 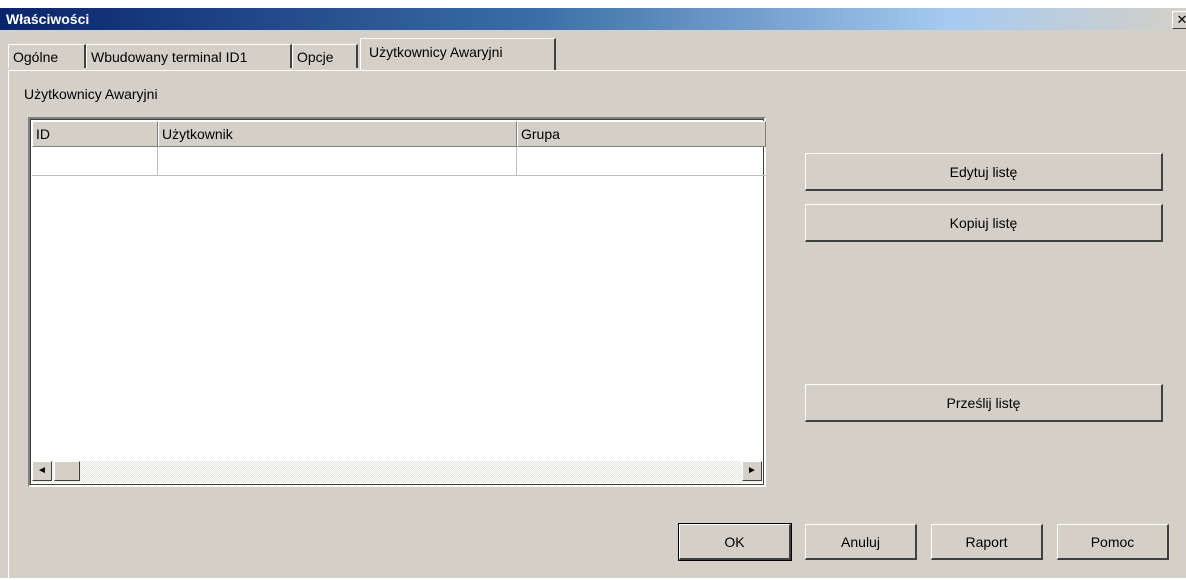 I want to click on window-title: Właściwości, so click(x=48, y=19).